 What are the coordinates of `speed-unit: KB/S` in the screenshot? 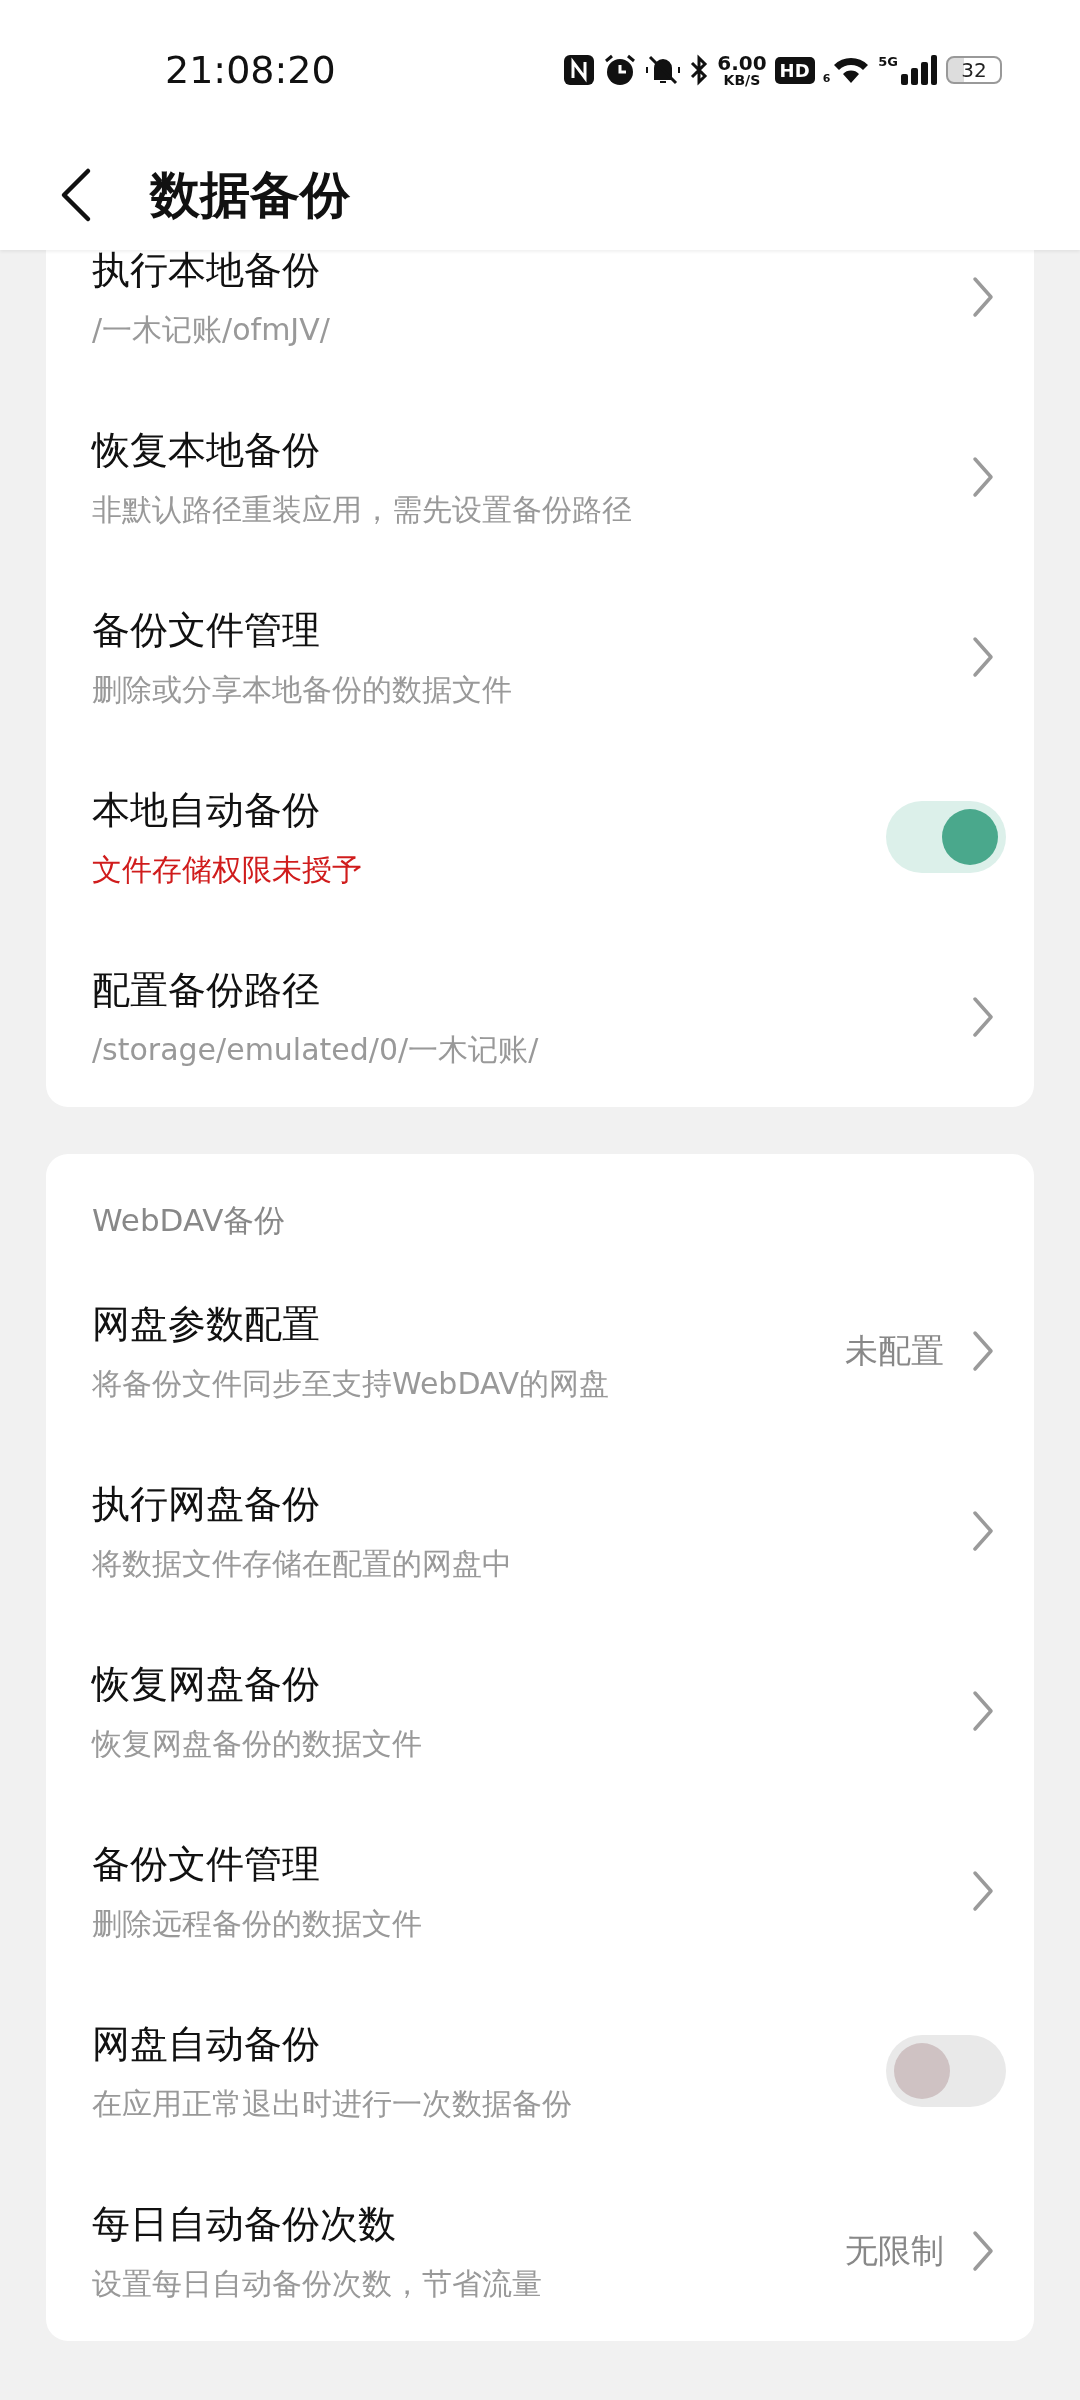 It's located at (742, 80).